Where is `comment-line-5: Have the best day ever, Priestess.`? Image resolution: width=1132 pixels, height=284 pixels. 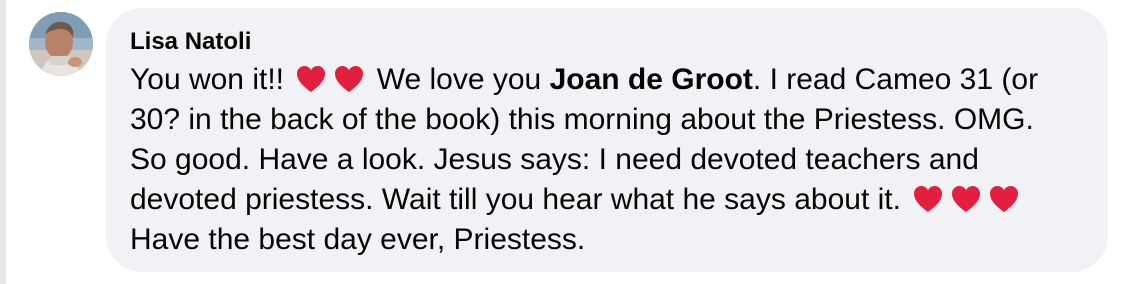 comment-line-5: Have the best day ever, Priestess. is located at coordinates (358, 239).